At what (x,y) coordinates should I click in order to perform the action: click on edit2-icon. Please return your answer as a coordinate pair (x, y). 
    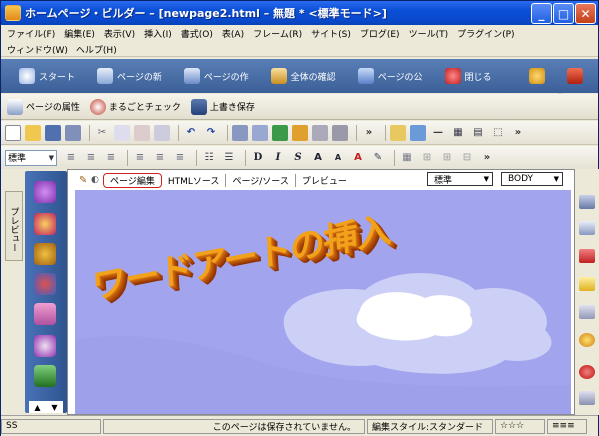
    Looking at the image, I should click on (260, 132).